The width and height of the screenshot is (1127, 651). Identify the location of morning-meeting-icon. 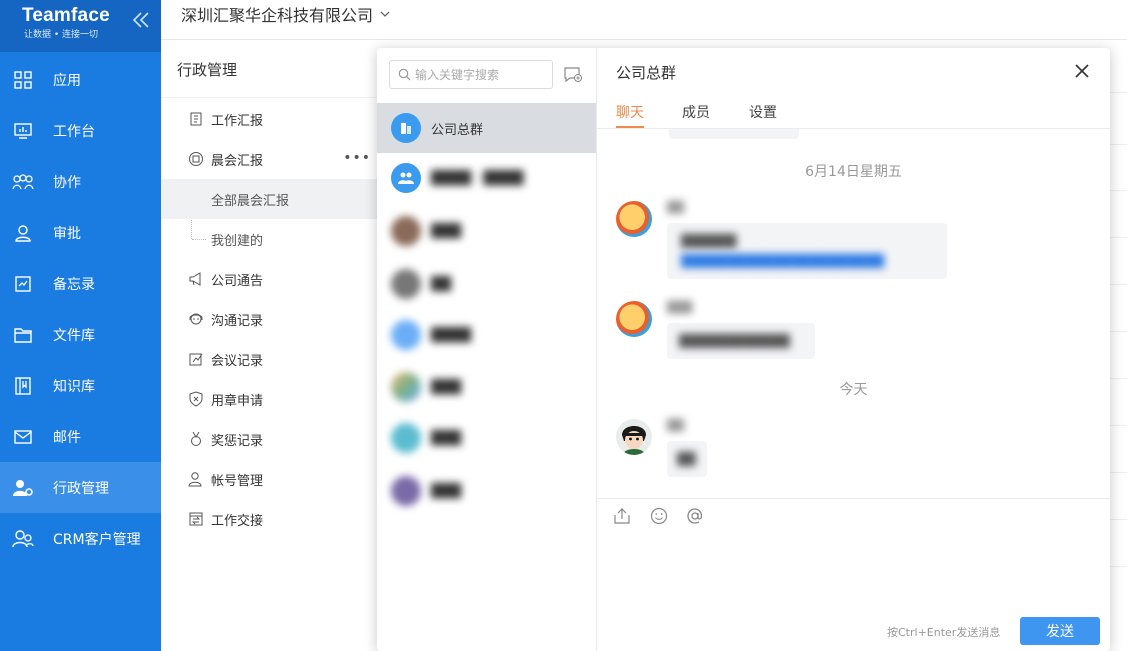
(196, 159).